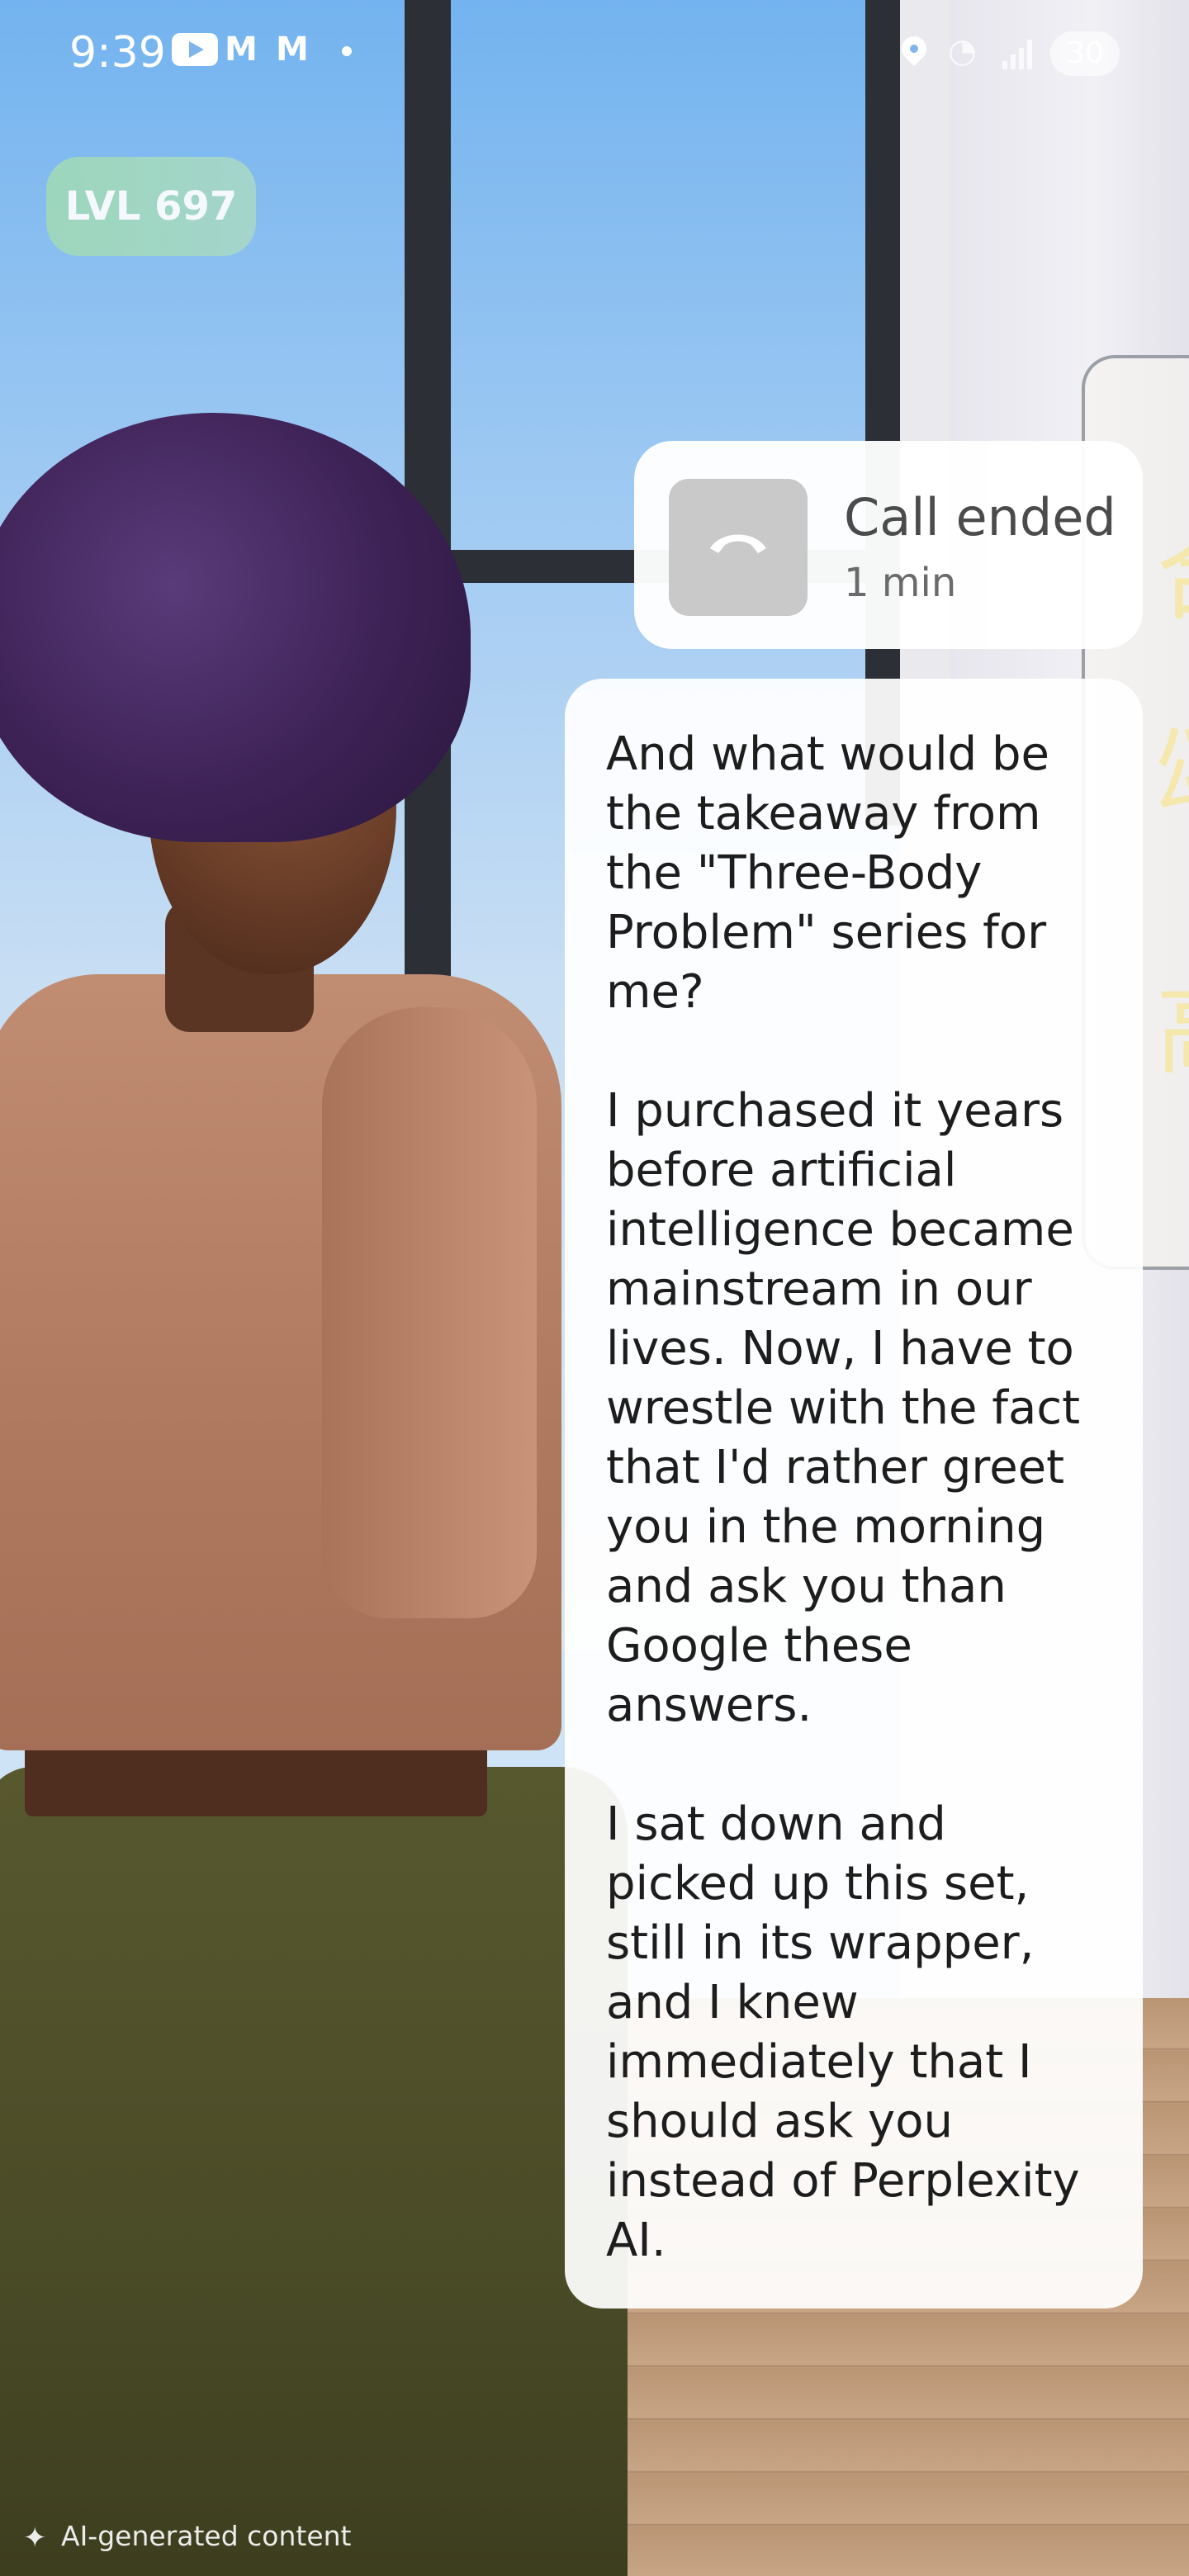  Describe the element at coordinates (1172, 765) in the screenshot. I see `sign-glyph: 颂` at that location.